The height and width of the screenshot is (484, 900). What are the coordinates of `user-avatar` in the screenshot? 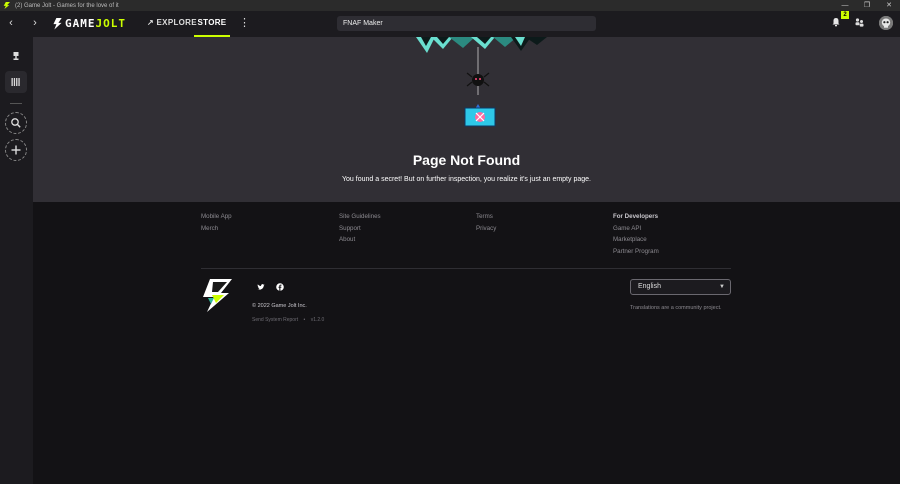 It's located at (886, 23).